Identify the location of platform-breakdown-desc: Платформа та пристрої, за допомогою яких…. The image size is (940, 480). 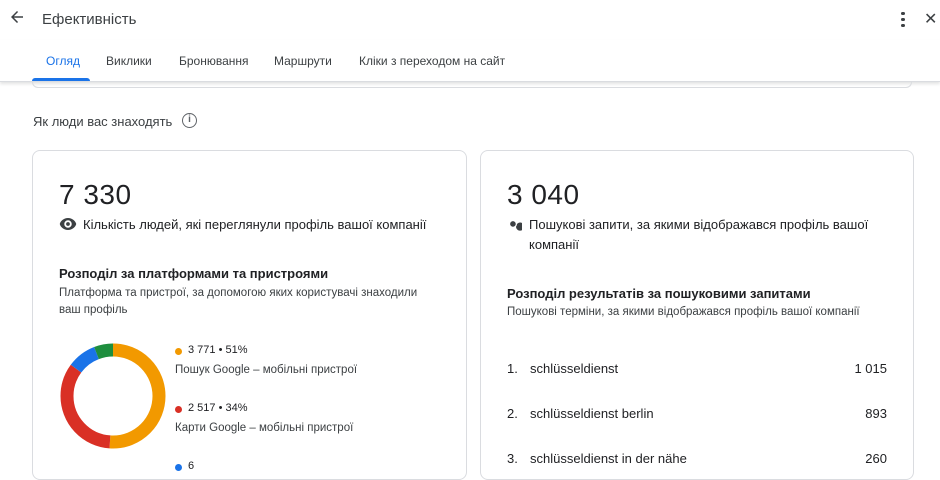
(238, 301).